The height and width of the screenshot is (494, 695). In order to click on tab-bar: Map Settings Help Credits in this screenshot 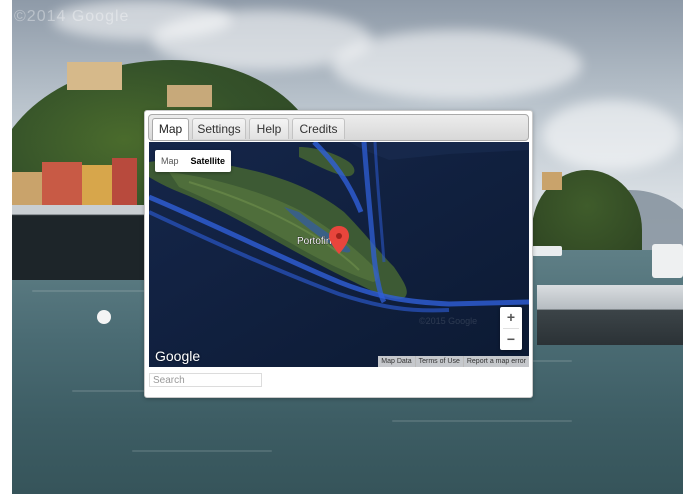, I will do `click(338, 127)`.